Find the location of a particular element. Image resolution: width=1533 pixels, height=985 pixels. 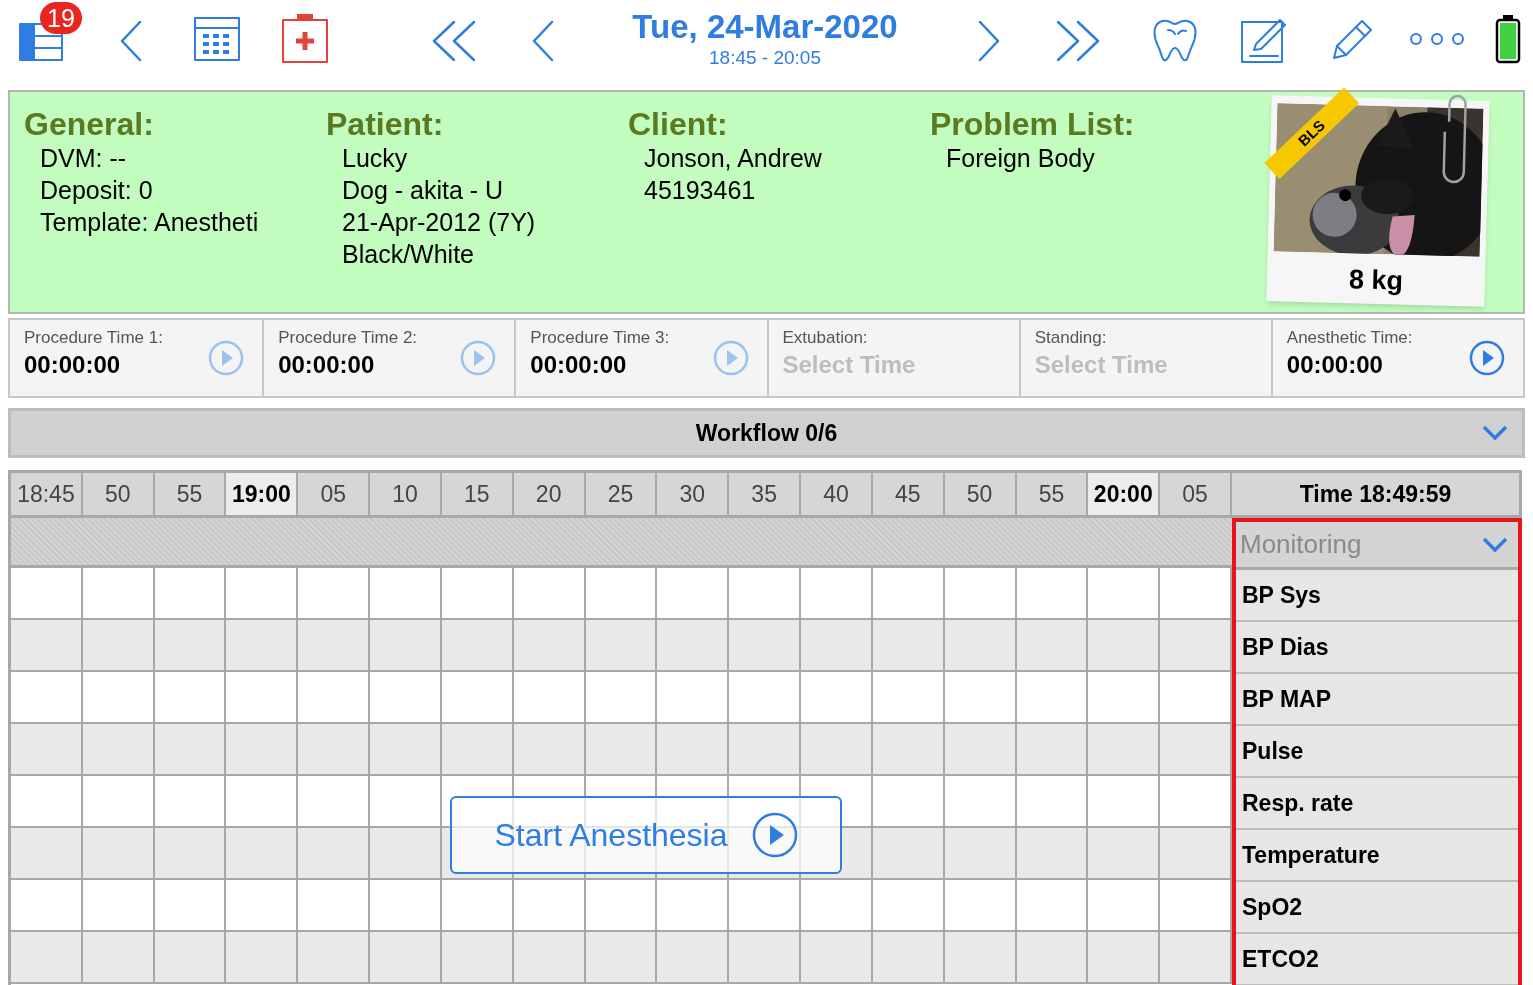

timer-label: Procedure Time 1: is located at coordinates (94, 338).